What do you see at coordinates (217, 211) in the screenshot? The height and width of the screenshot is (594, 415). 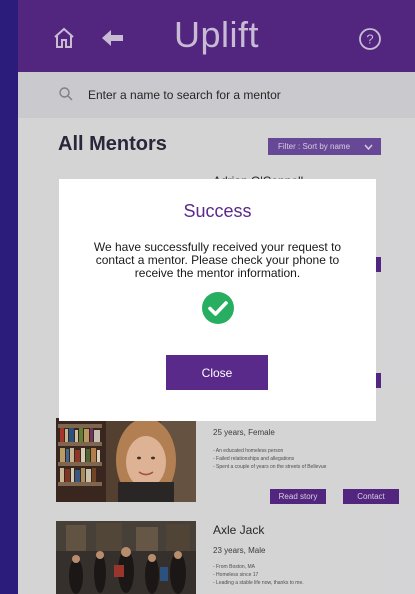 I see `dialog-title: Success` at bounding box center [217, 211].